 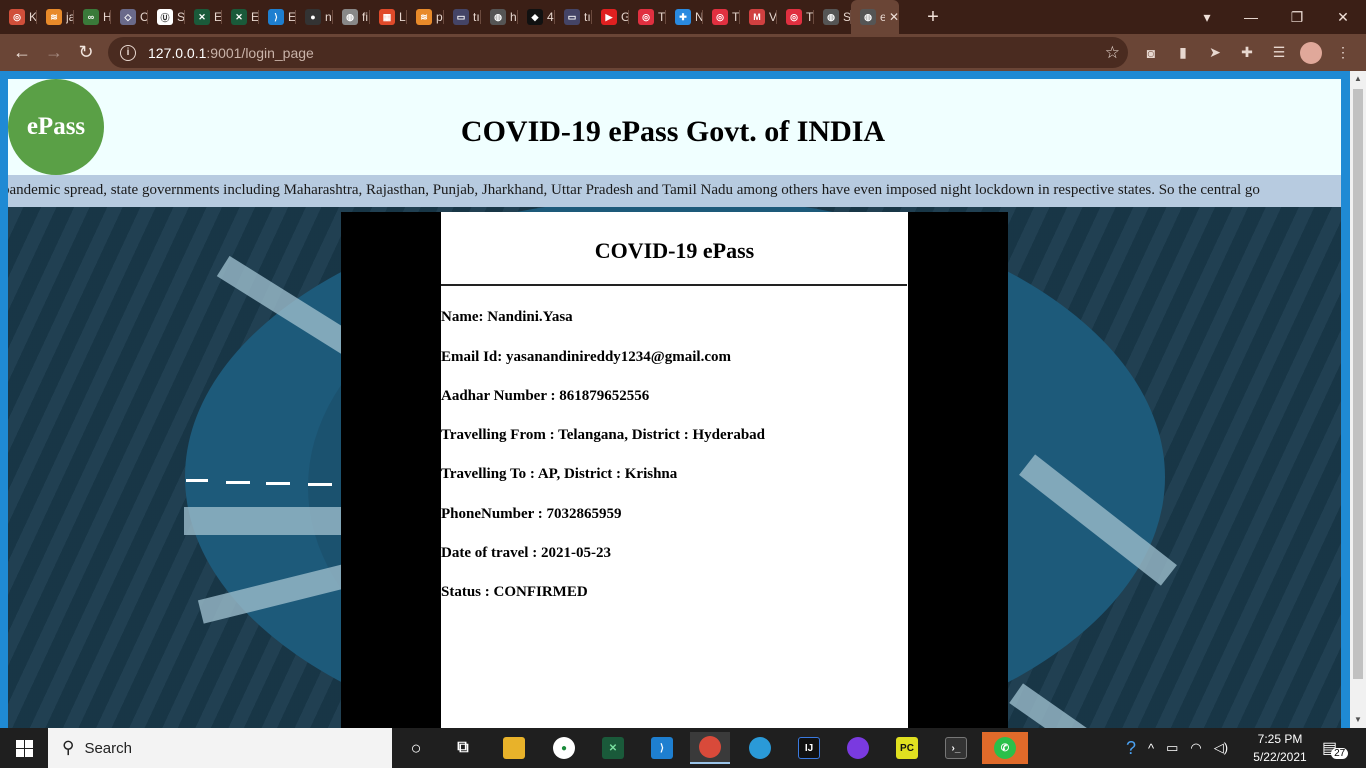 What do you see at coordinates (416, 748) in the screenshot?
I see `cortana-icon: ○` at bounding box center [416, 748].